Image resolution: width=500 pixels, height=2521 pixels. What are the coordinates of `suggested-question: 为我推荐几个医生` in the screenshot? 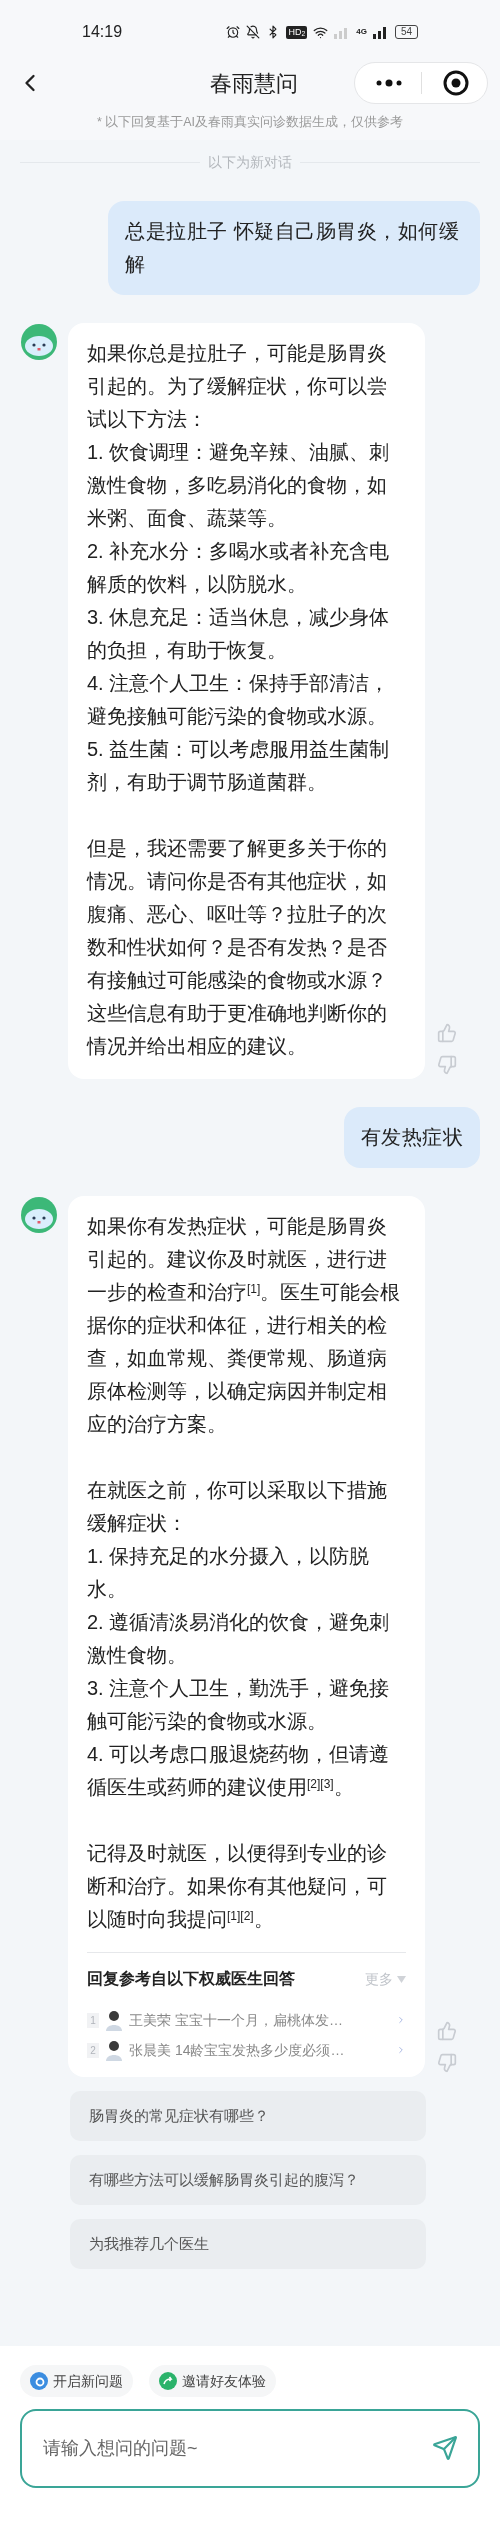 It's located at (248, 2244).